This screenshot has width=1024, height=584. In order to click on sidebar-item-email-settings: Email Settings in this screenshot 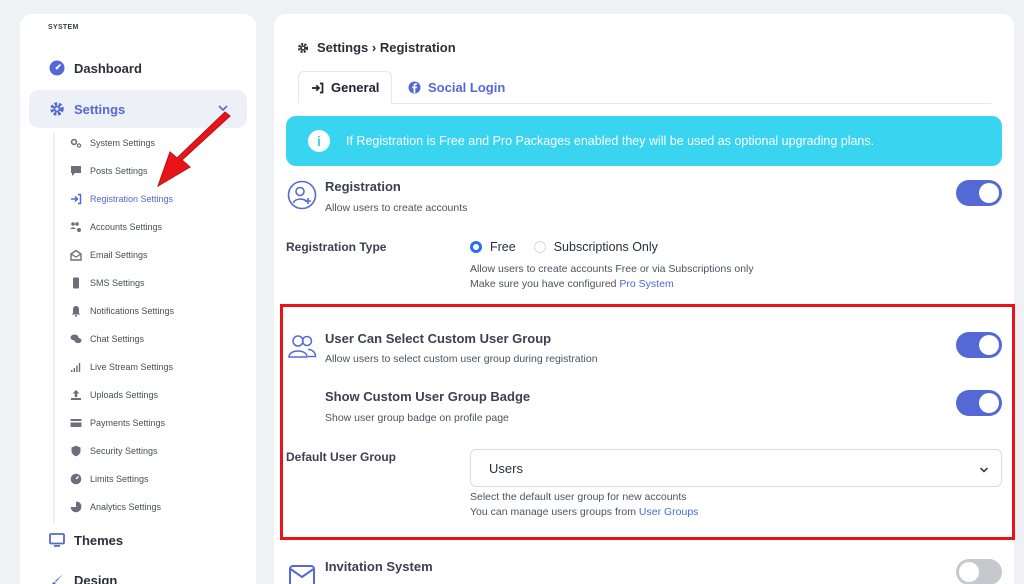, I will do `click(109, 255)`.